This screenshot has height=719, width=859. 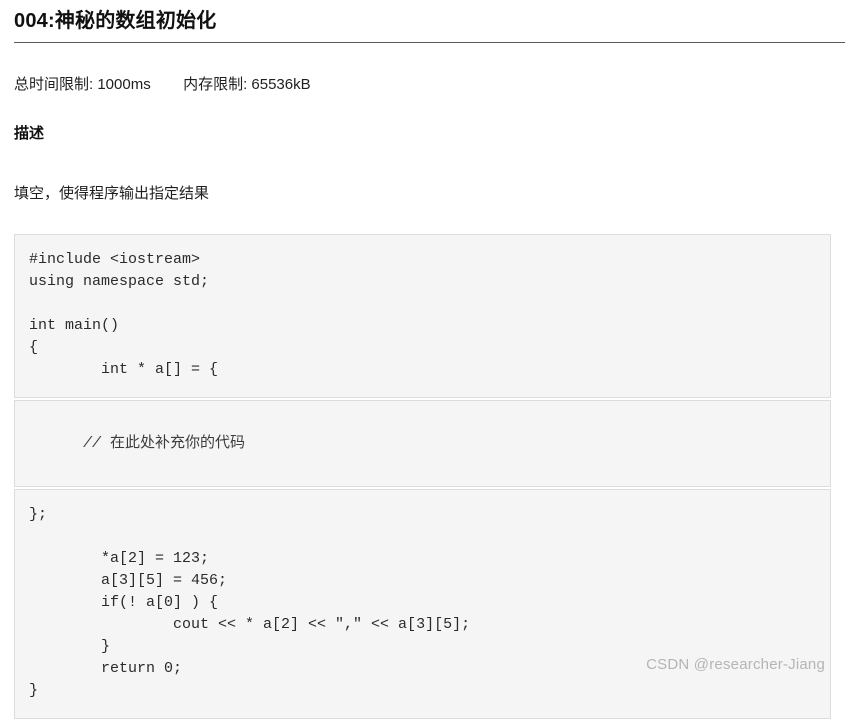 What do you see at coordinates (422, 443) in the screenshot?
I see `code-block-blank: // 在此处补充你的代码` at bounding box center [422, 443].